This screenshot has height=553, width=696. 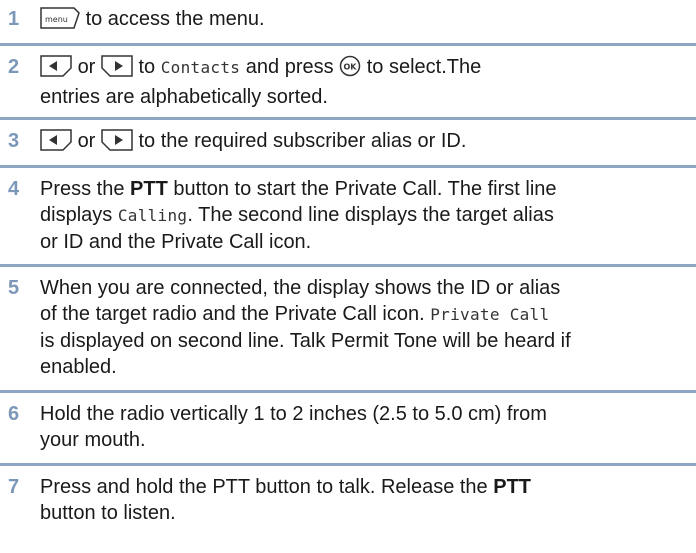 What do you see at coordinates (14, 487) in the screenshot?
I see `step-number: 7` at bounding box center [14, 487].